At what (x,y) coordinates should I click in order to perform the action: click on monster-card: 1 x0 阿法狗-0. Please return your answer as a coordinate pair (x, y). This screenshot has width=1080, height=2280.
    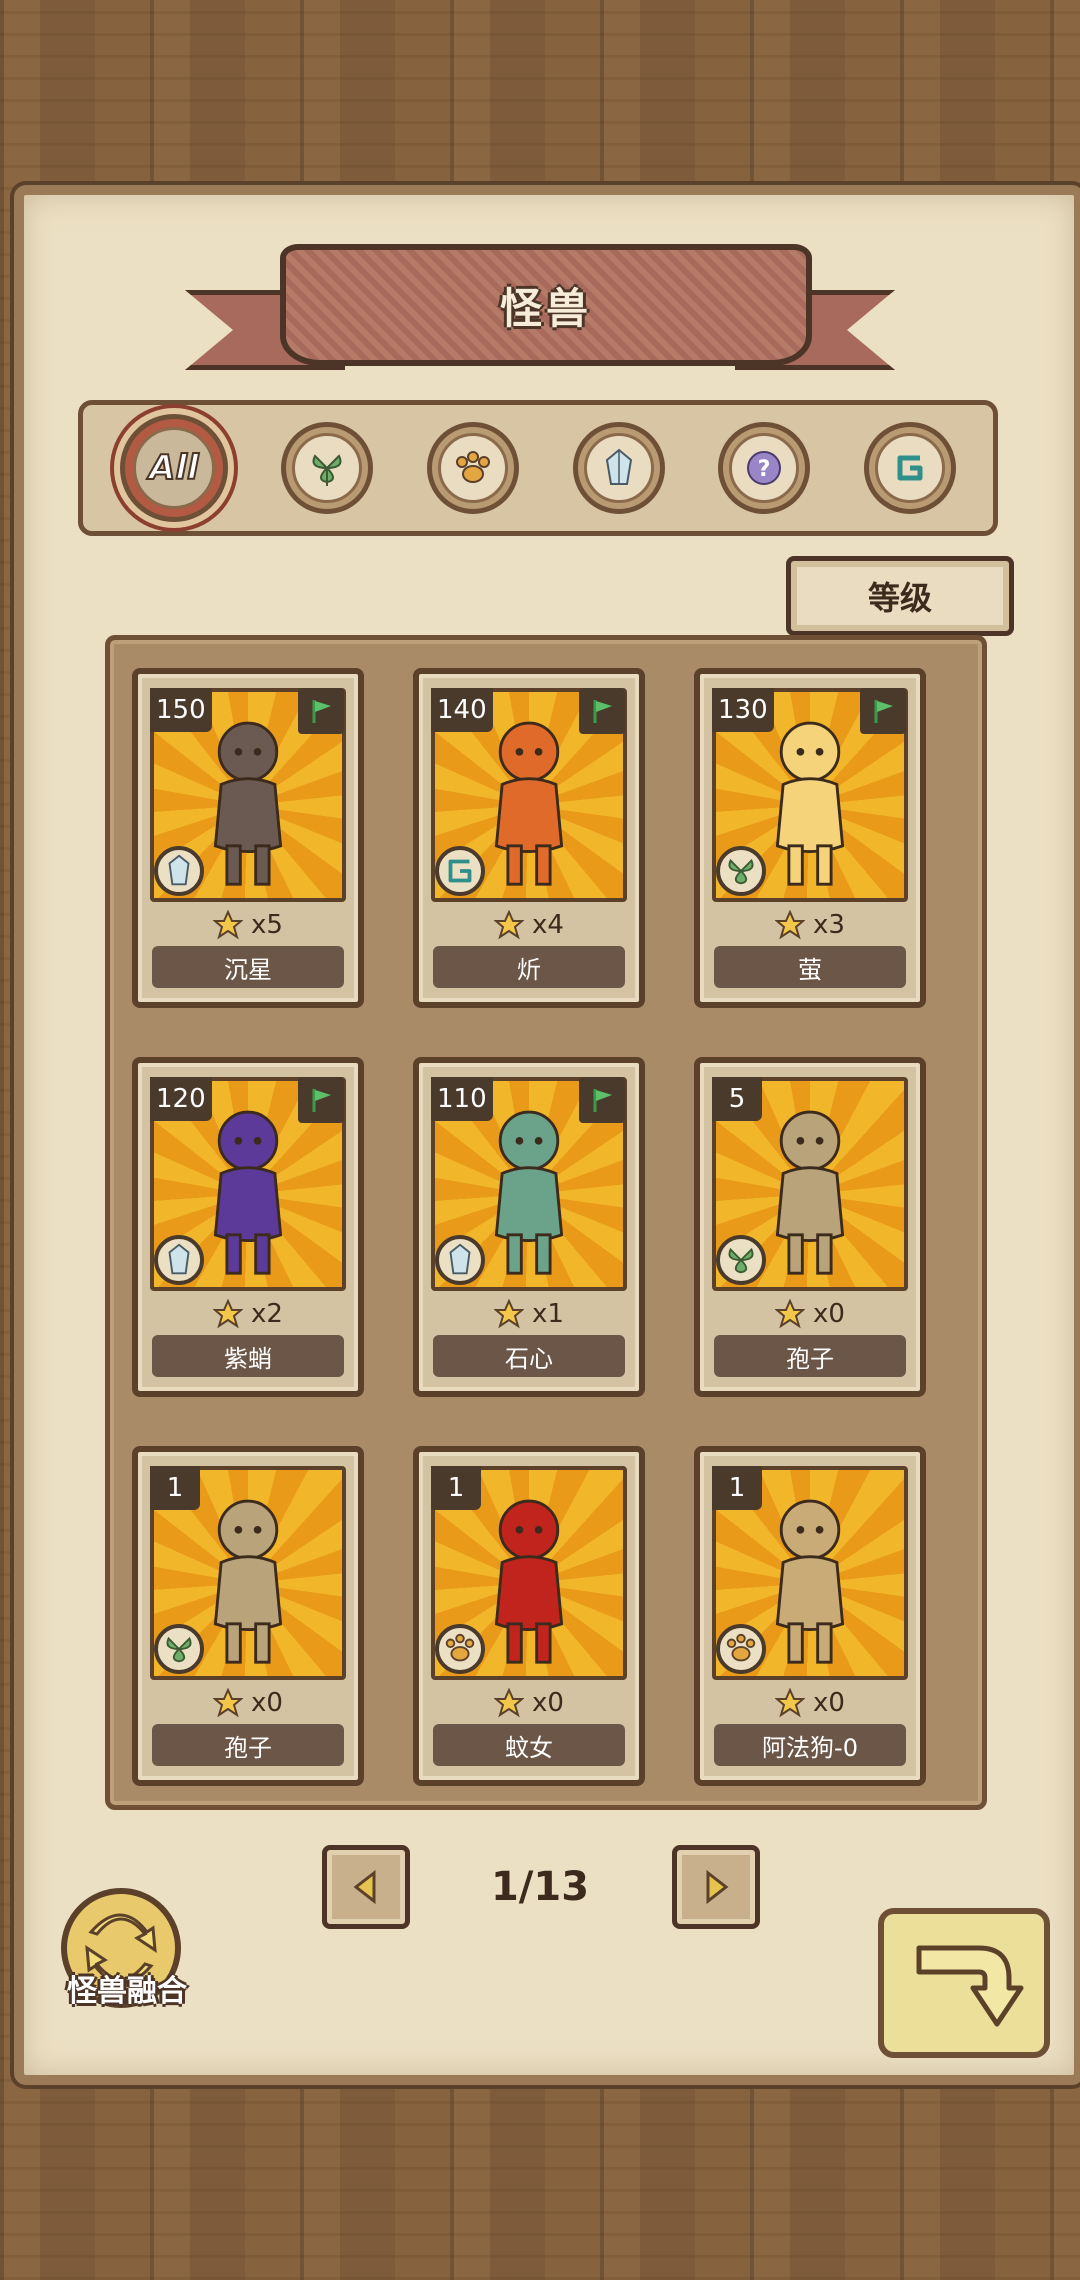
    Looking at the image, I should click on (810, 1616).